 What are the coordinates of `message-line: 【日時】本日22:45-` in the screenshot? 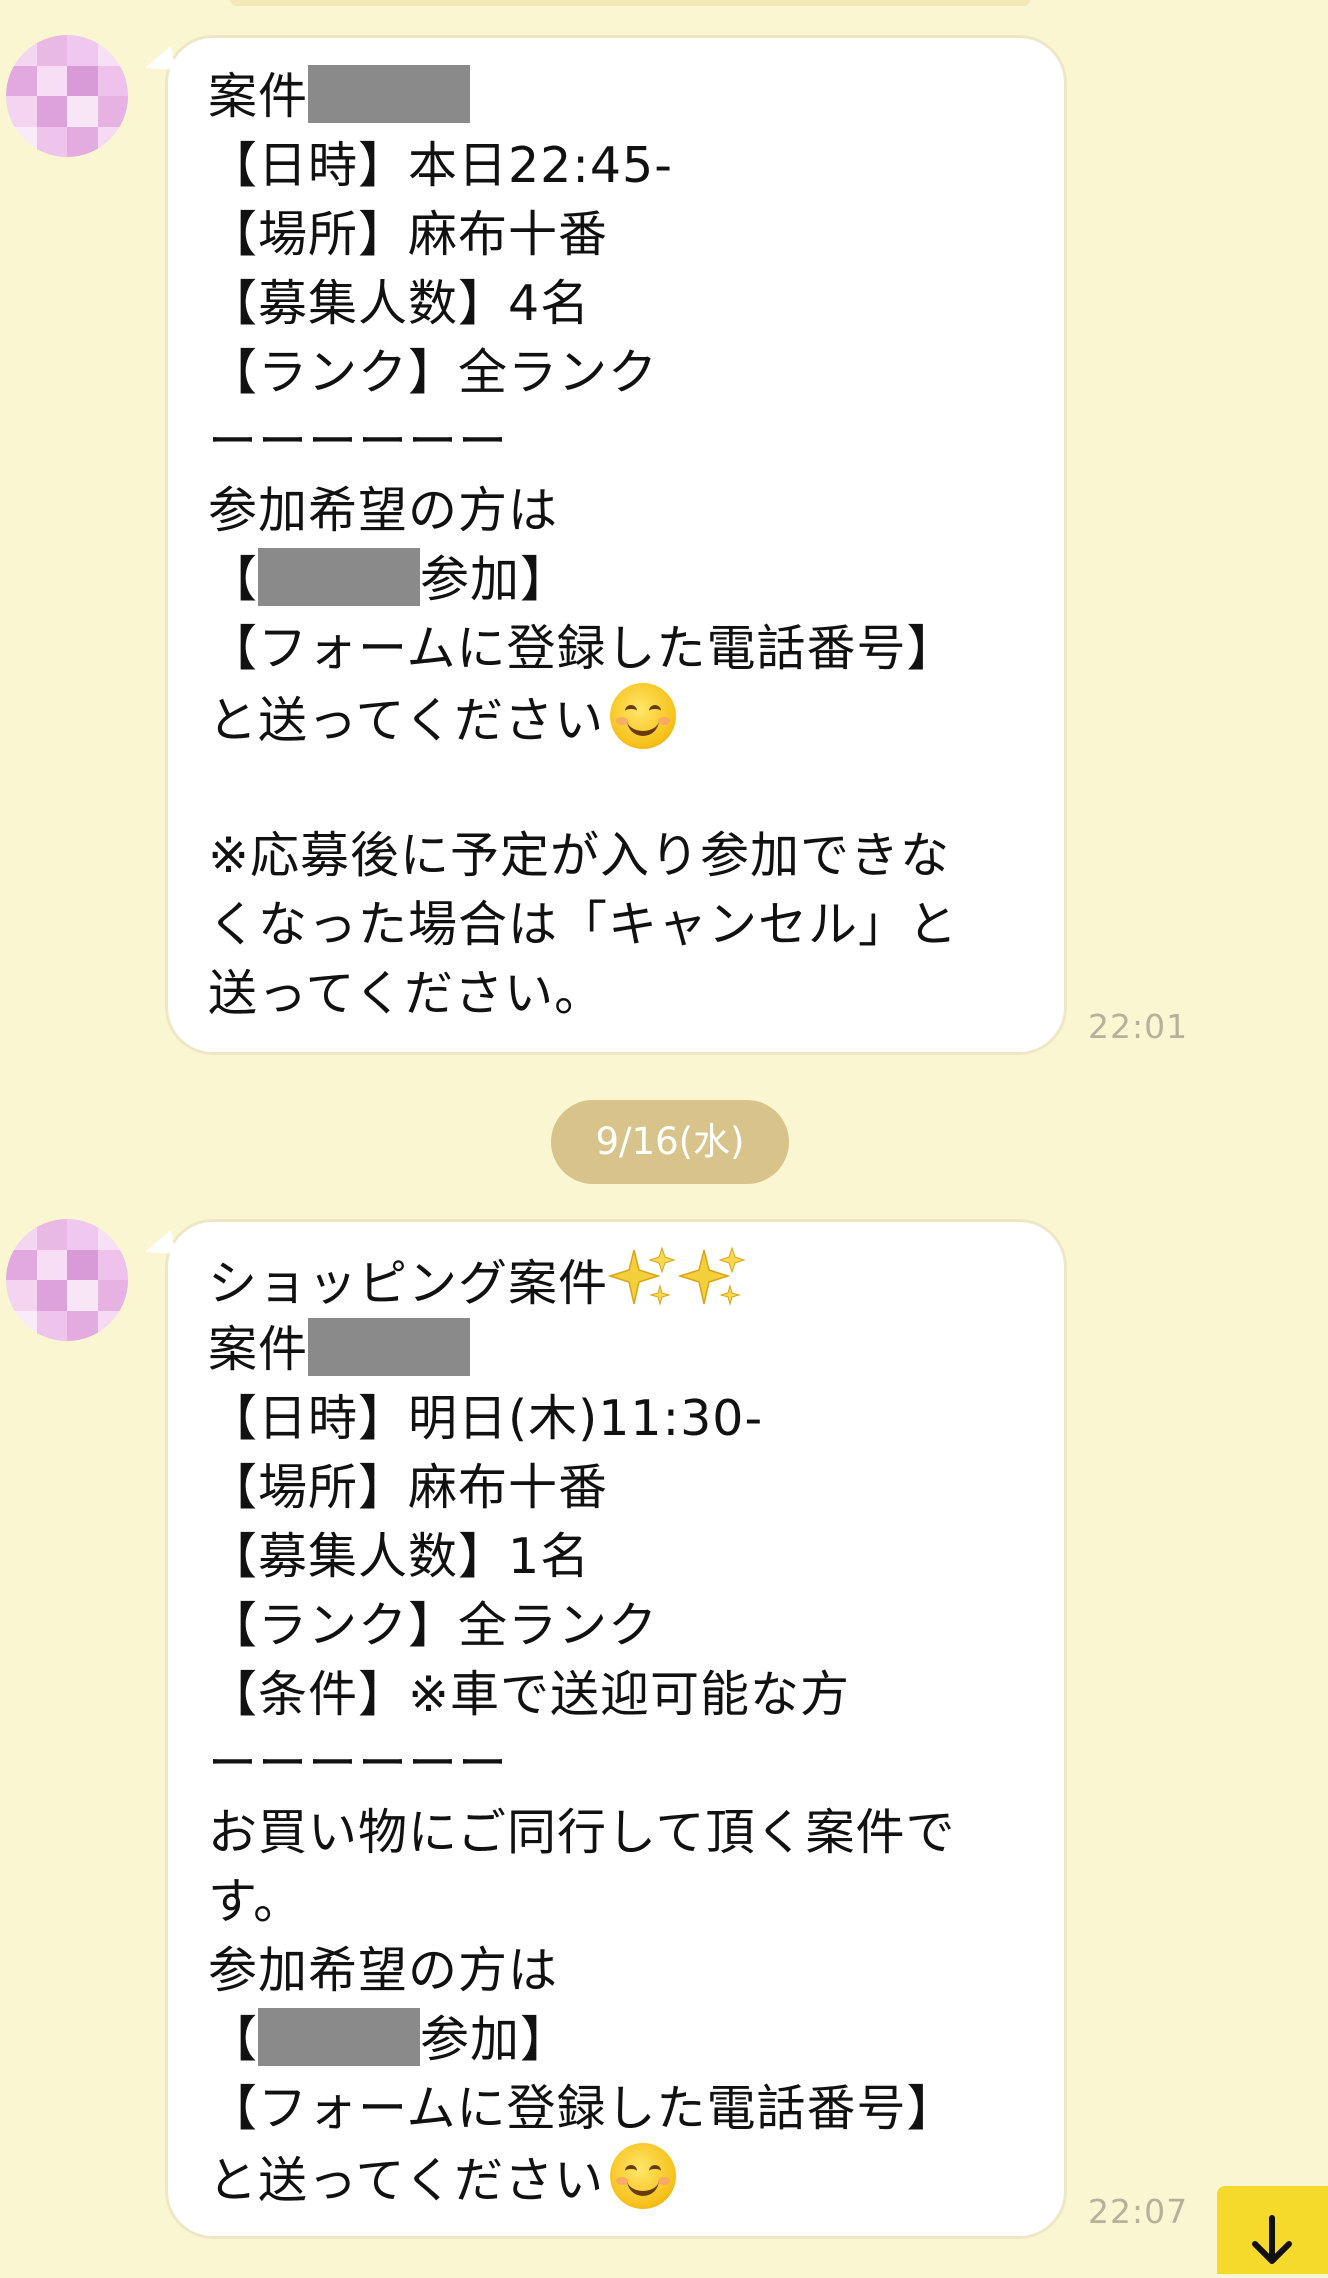 It's located at (616, 165).